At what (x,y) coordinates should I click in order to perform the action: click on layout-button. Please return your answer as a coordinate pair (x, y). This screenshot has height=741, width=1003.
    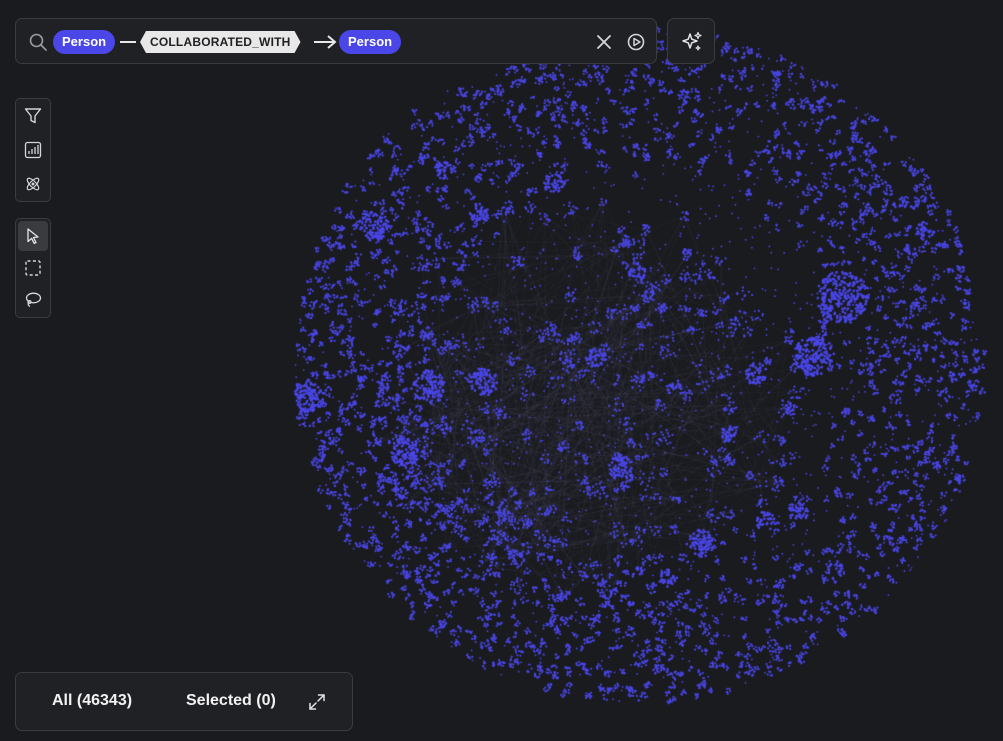
    Looking at the image, I should click on (33, 184).